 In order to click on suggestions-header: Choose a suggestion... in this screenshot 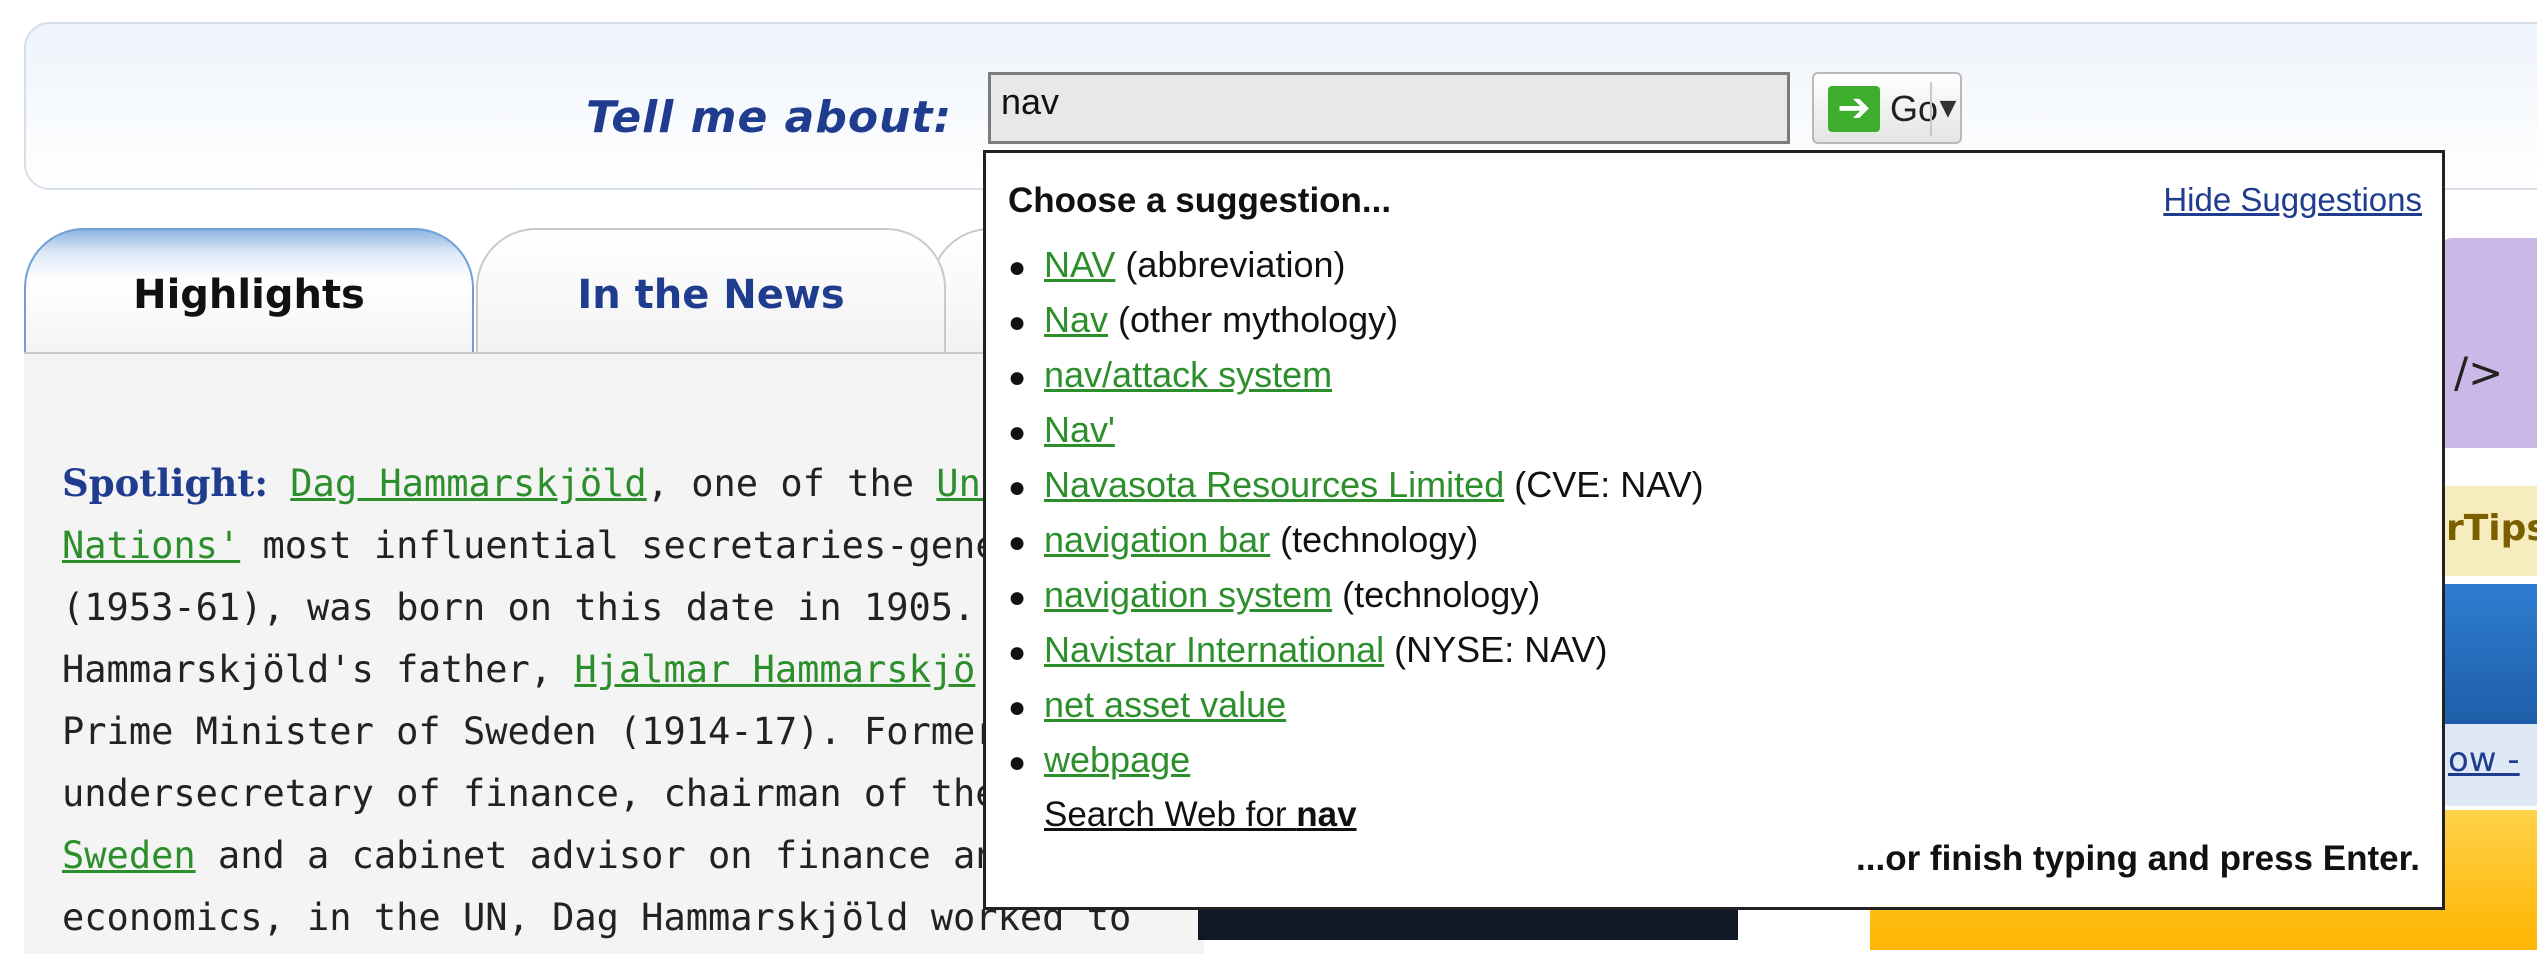, I will do `click(1200, 200)`.